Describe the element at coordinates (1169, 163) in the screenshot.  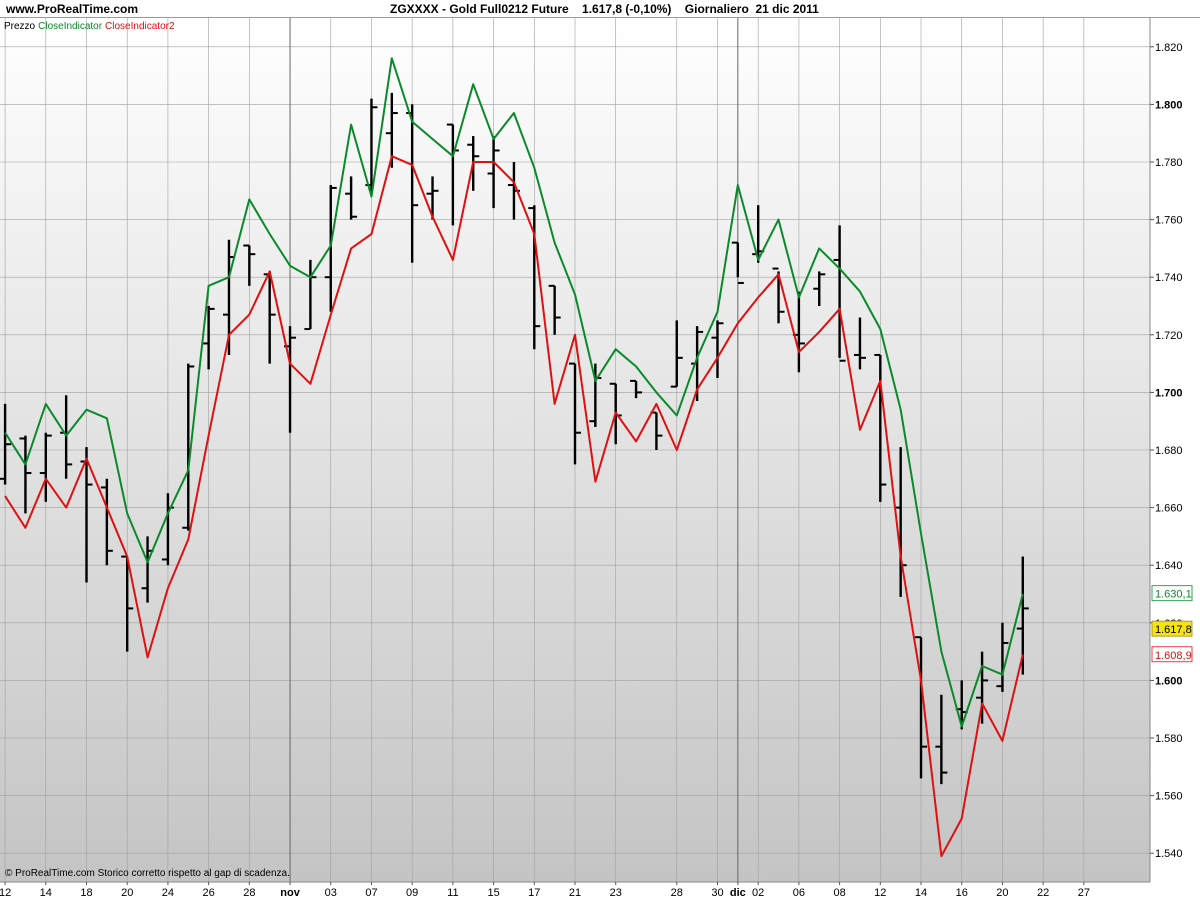
I see `y-tick-label: 1.780` at that location.